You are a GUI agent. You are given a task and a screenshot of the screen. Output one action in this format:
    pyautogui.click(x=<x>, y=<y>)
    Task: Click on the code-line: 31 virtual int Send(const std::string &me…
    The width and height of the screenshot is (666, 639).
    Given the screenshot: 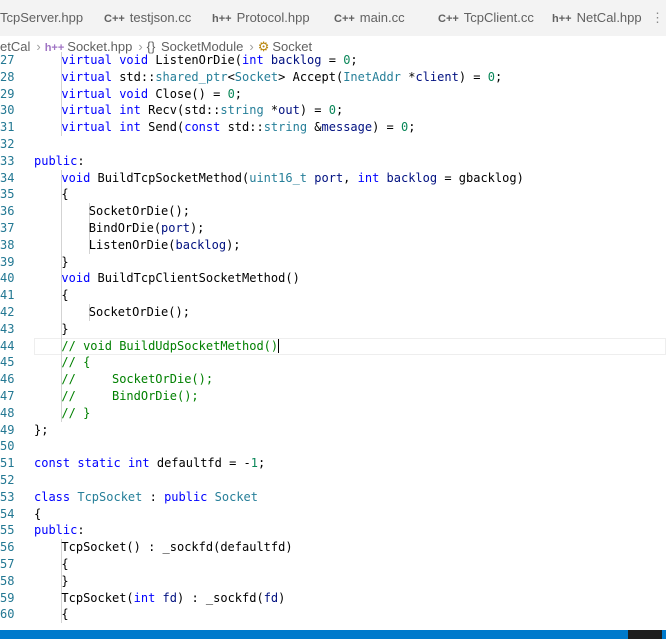 What is the action you would take?
    pyautogui.click(x=333, y=127)
    